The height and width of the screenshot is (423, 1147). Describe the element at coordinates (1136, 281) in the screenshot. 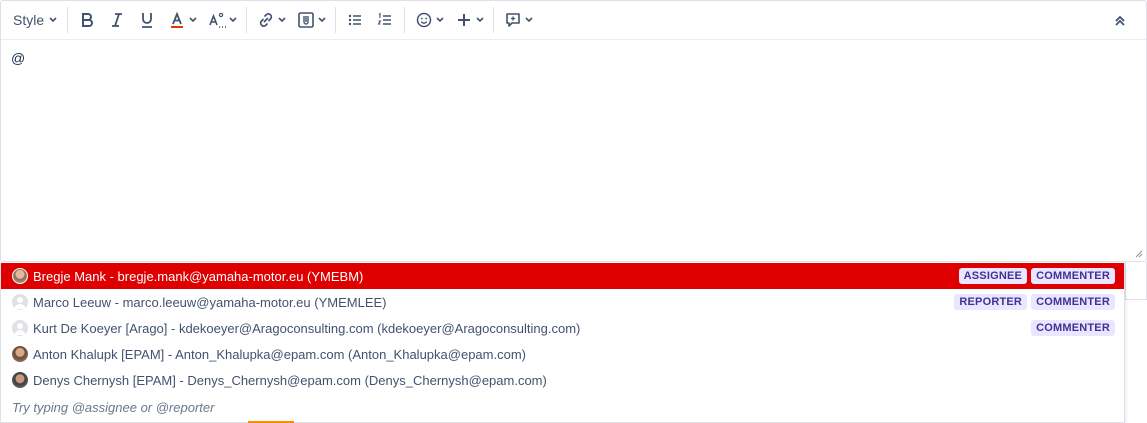

I see `panel-edge` at that location.